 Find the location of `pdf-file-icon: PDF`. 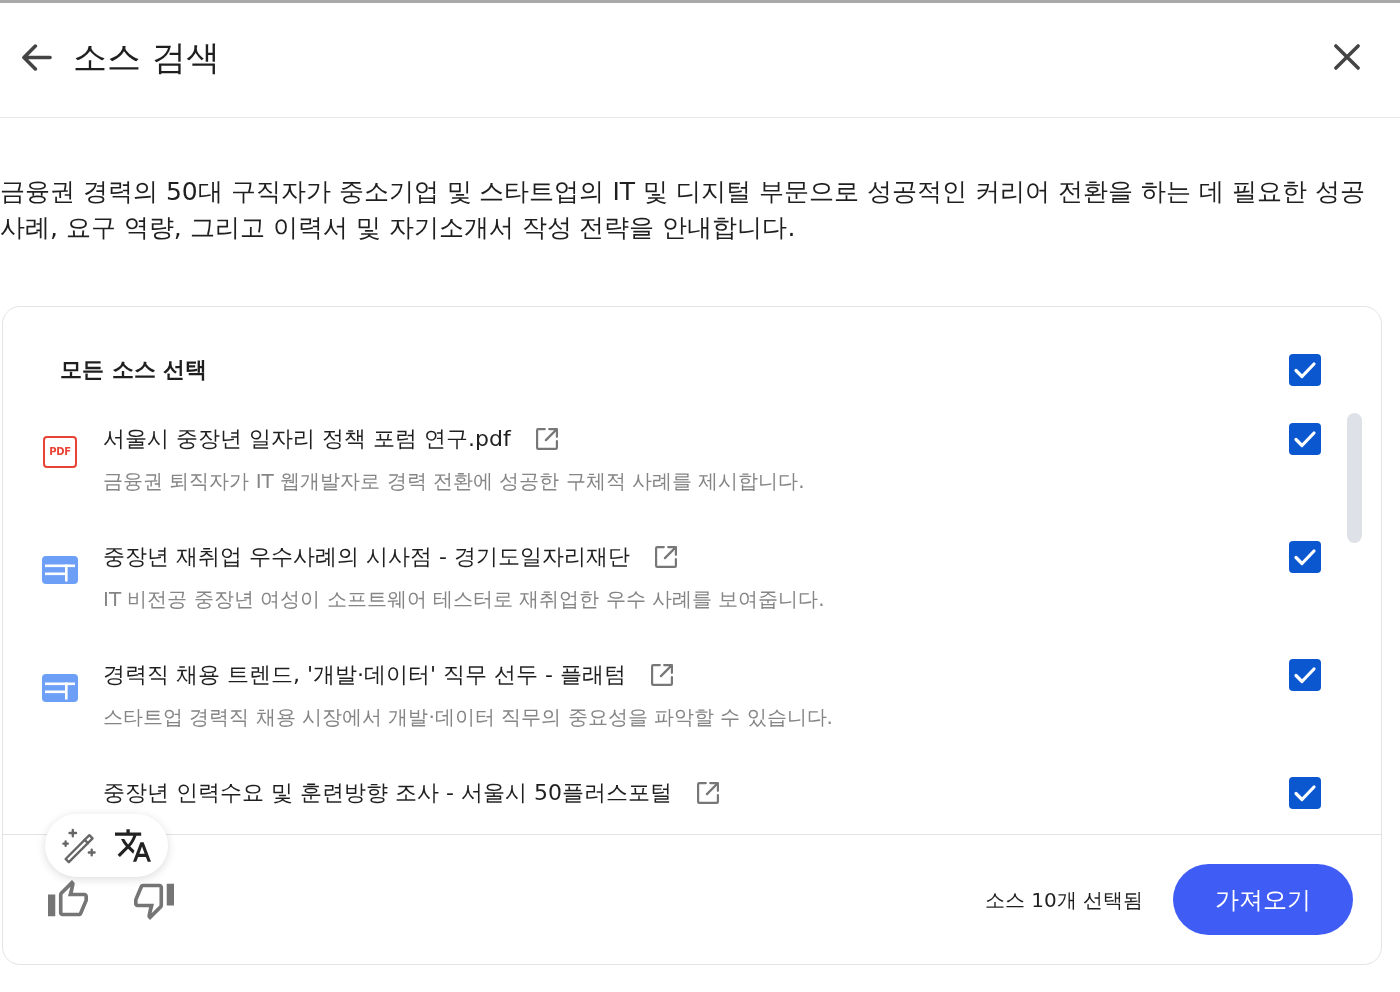

pdf-file-icon: PDF is located at coordinates (60, 452).